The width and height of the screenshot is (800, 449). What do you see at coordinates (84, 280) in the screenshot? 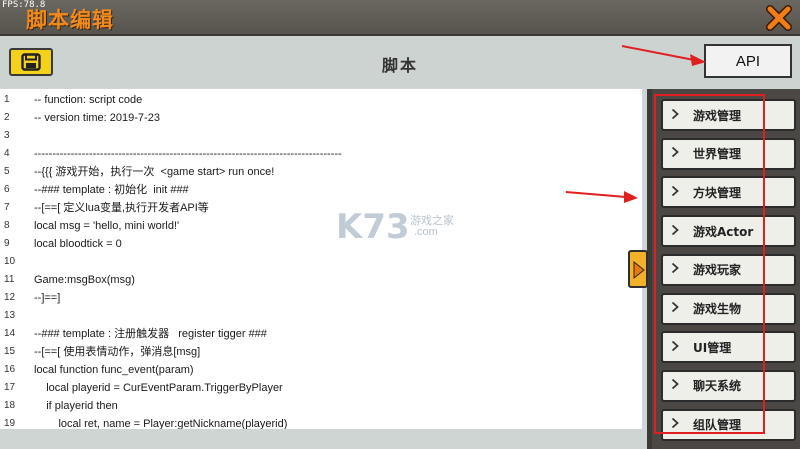
I see `line-text: Game:msgBox(msg)` at bounding box center [84, 280].